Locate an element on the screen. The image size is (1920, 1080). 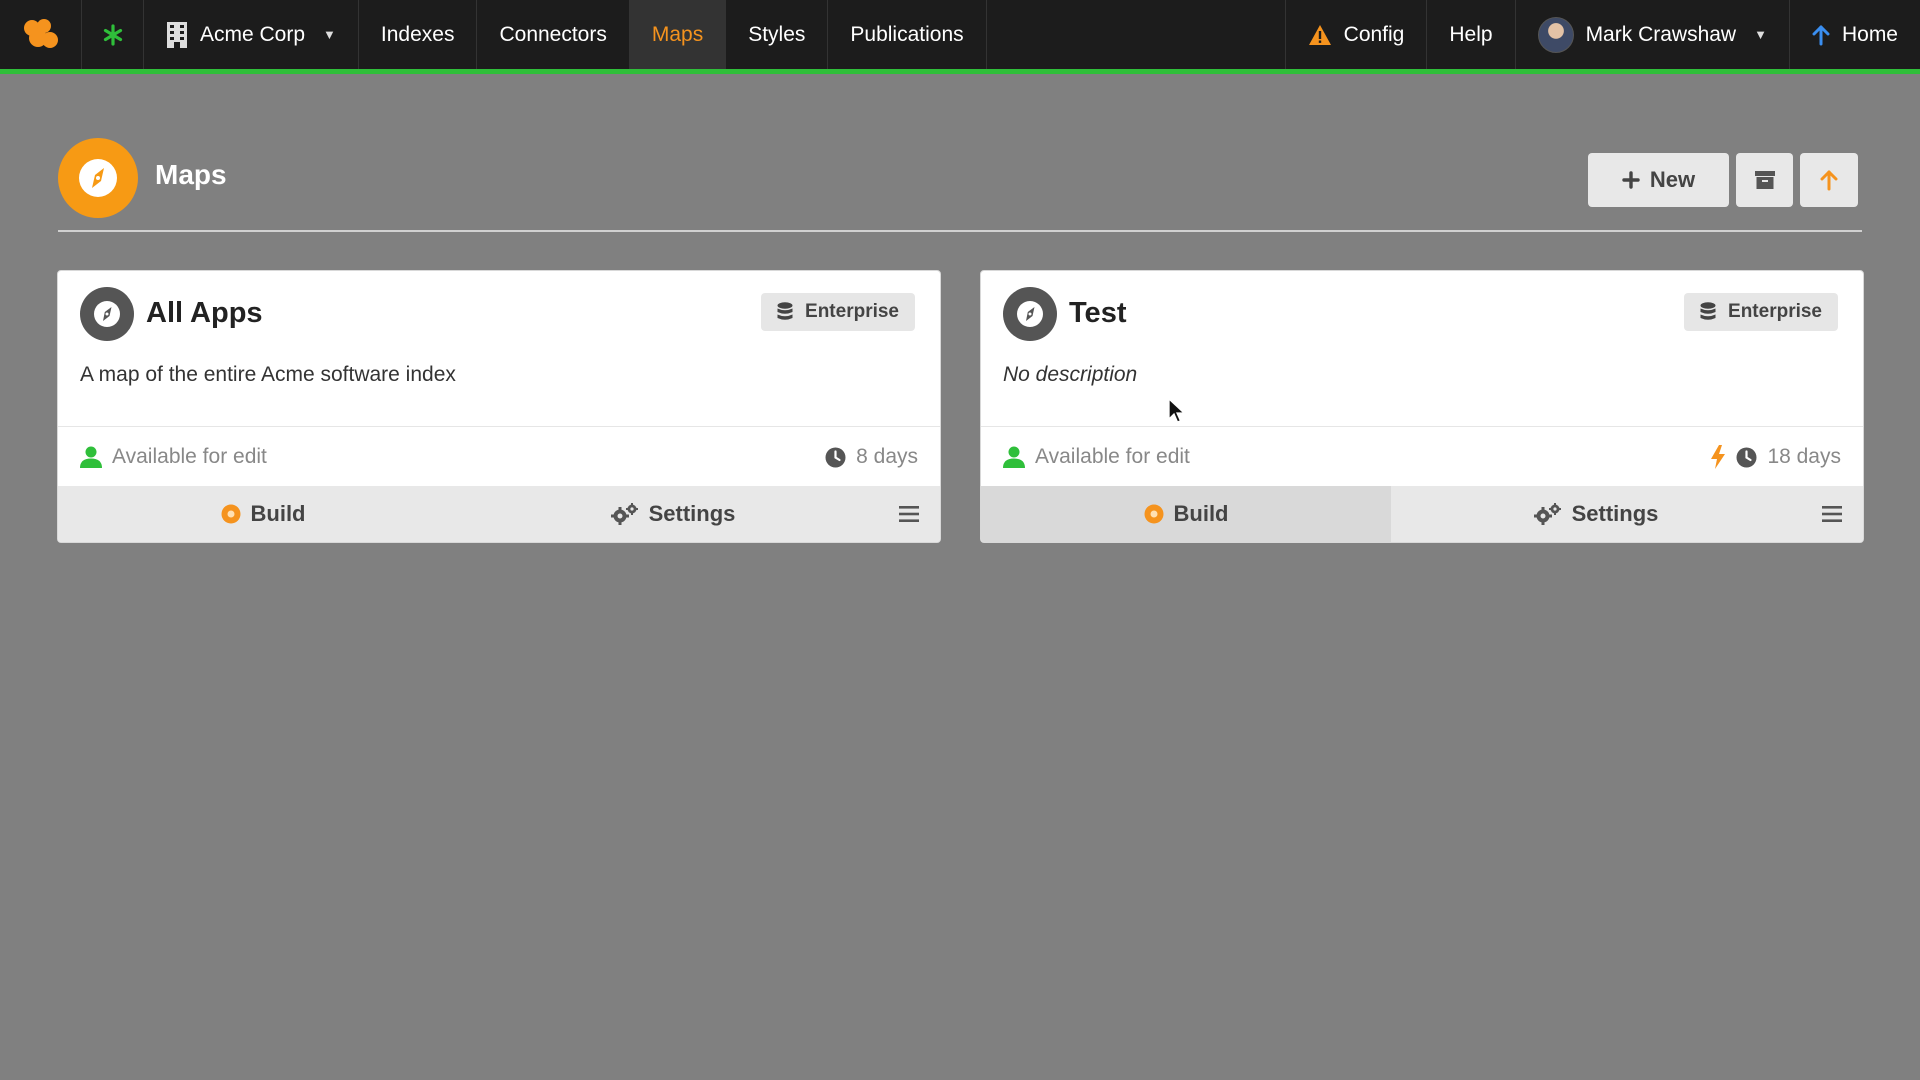
card-description: A map of the entire Acme software index is located at coordinates (268, 374).